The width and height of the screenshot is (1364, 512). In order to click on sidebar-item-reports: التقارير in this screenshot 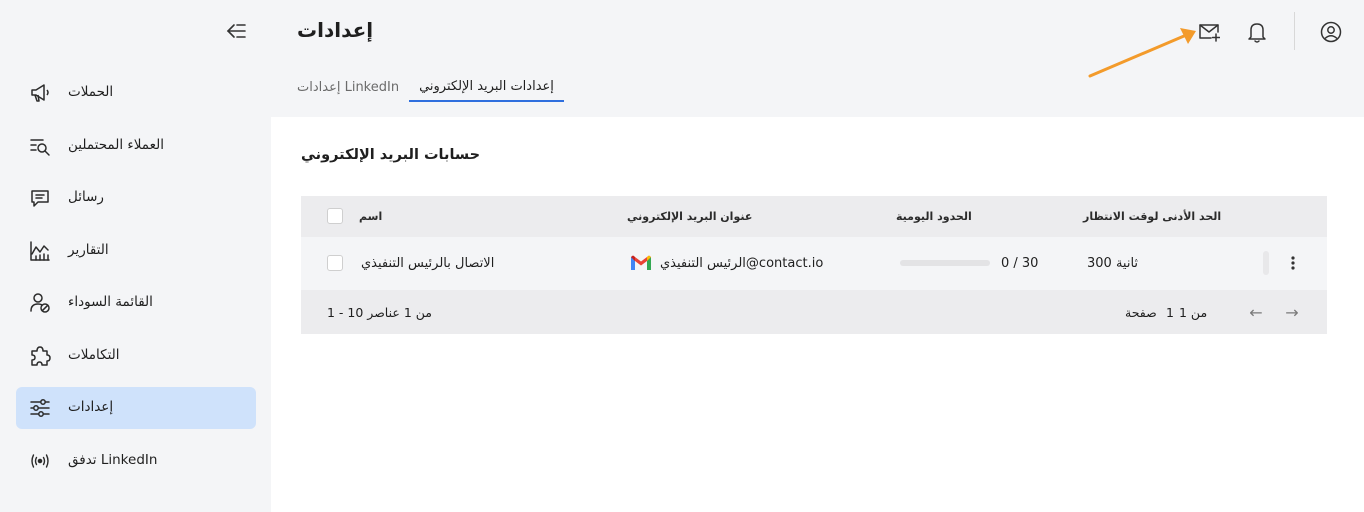, I will do `click(136, 251)`.